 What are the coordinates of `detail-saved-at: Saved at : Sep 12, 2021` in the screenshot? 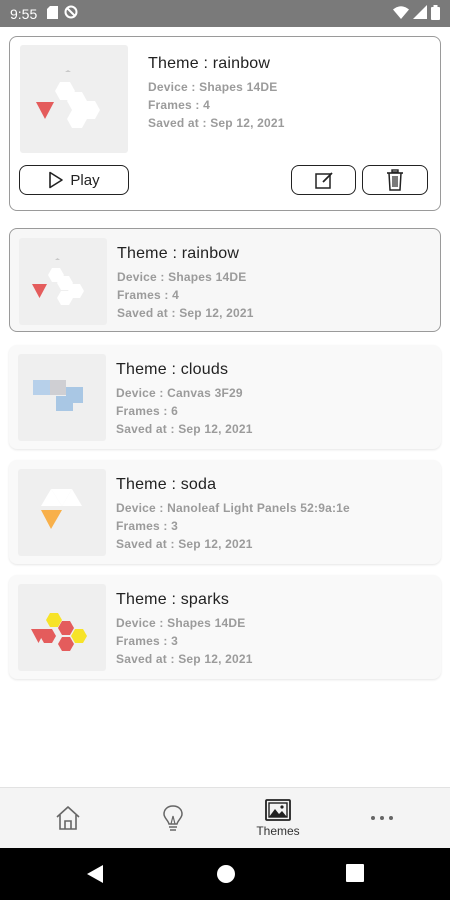 It's located at (216, 123).